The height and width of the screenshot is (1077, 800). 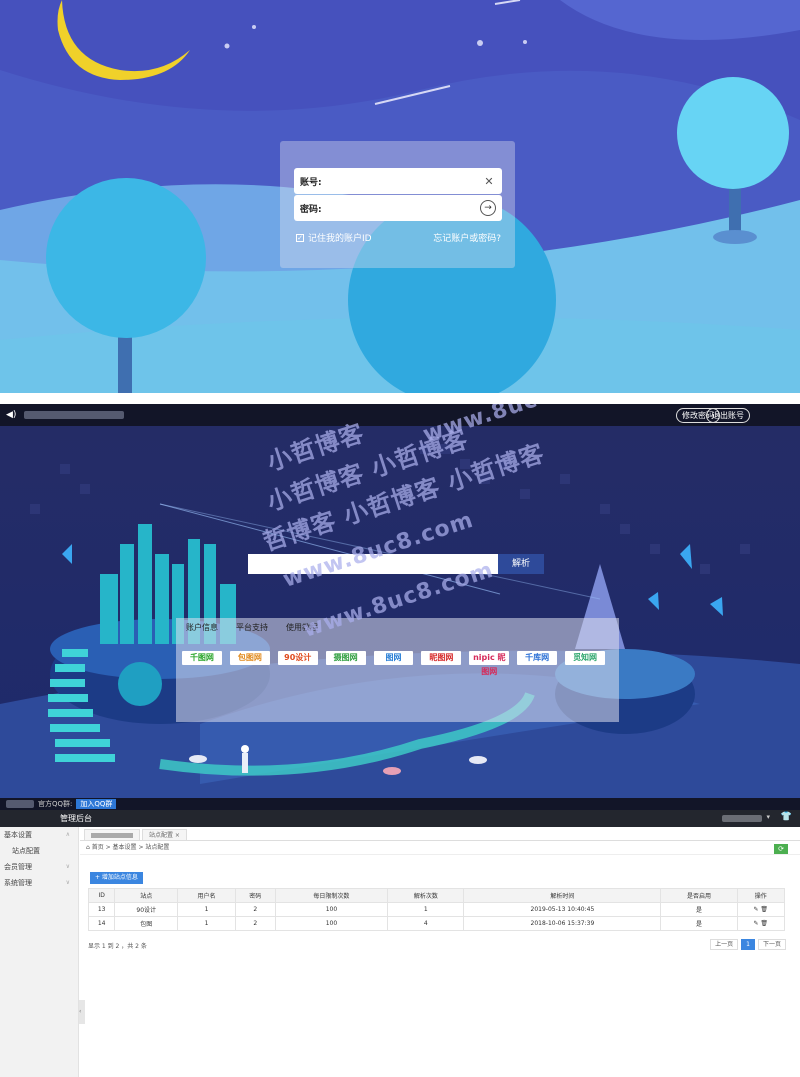 What do you see at coordinates (39, 952) in the screenshot?
I see `admin-sidebar: 基本设置 ∧ 站点配置 会员管理 ∨ 系统管理 ∨` at bounding box center [39, 952].